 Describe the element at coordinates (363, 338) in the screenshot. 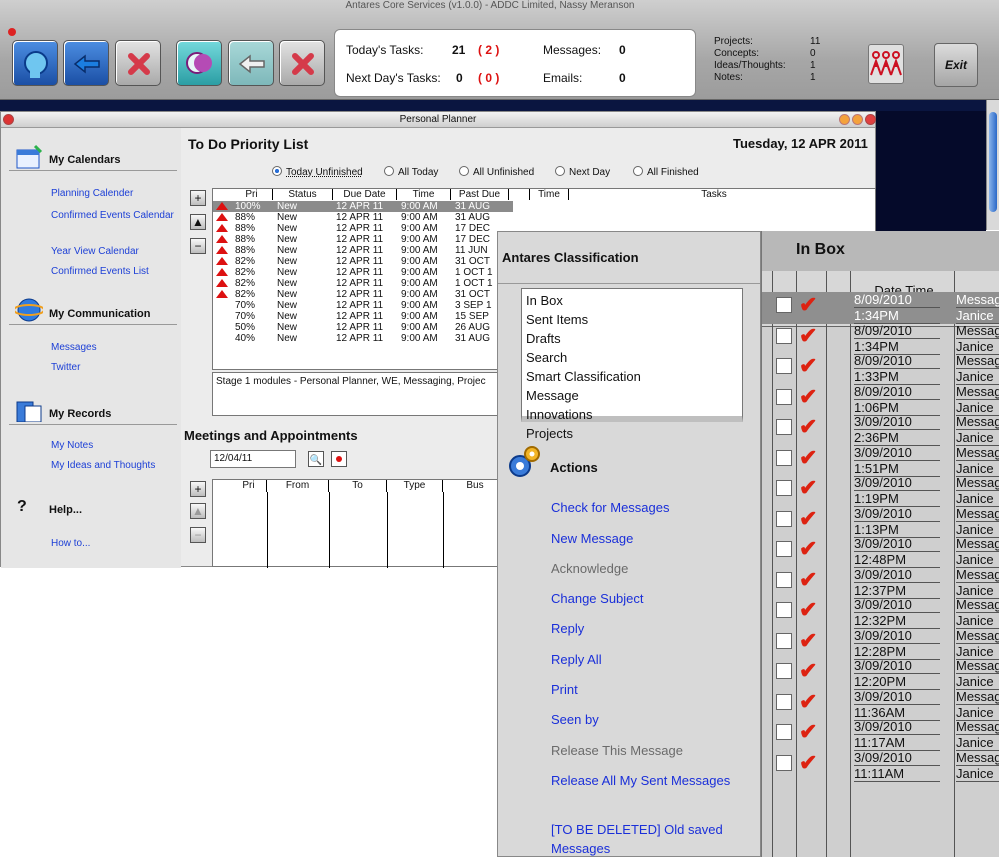

I see `todo-row: 40% New 12 APR 11 9:00 AM 31 AUG` at that location.